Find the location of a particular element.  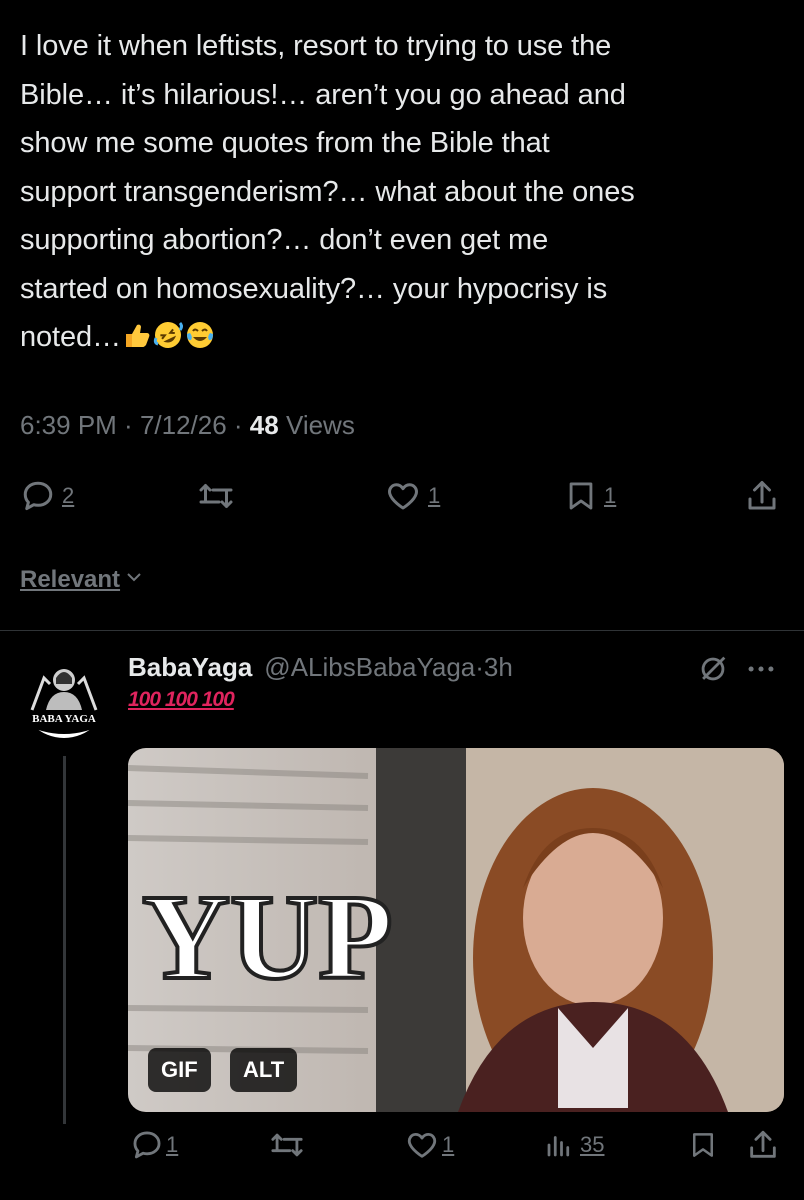

tweet-action-bar: 2 1 1 is located at coordinates (402, 498).